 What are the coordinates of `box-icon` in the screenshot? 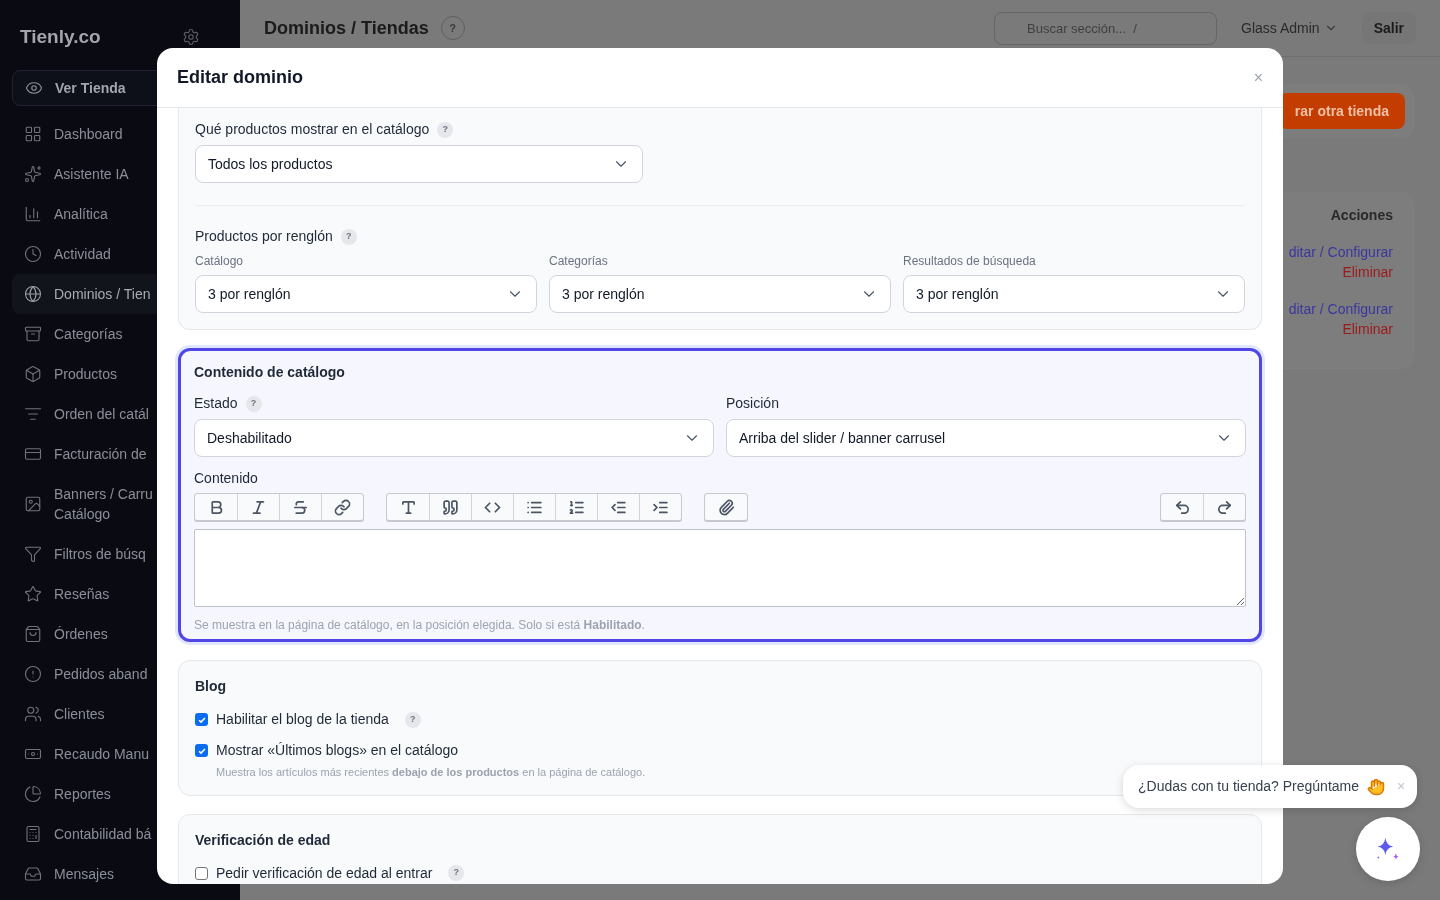 It's located at (33, 374).